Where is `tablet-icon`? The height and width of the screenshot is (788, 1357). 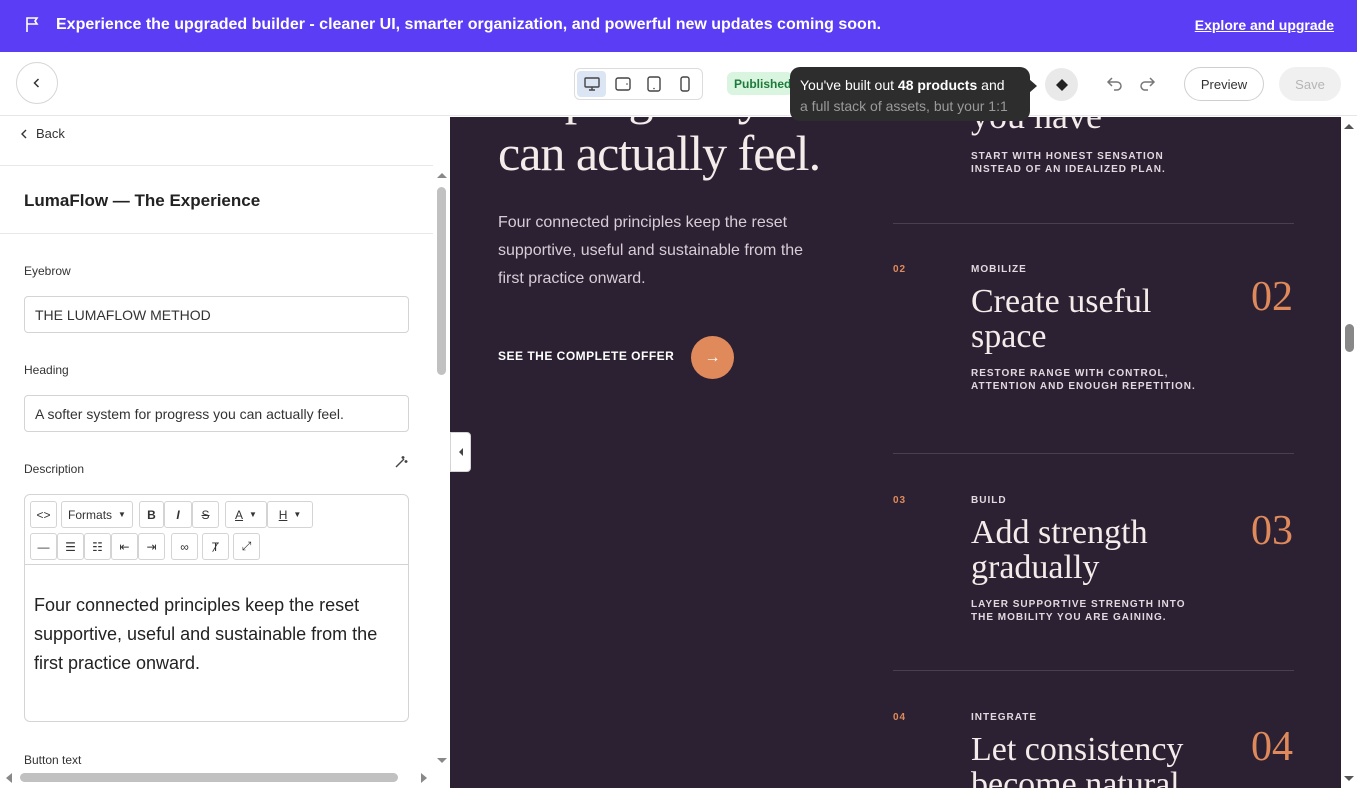 tablet-icon is located at coordinates (654, 84).